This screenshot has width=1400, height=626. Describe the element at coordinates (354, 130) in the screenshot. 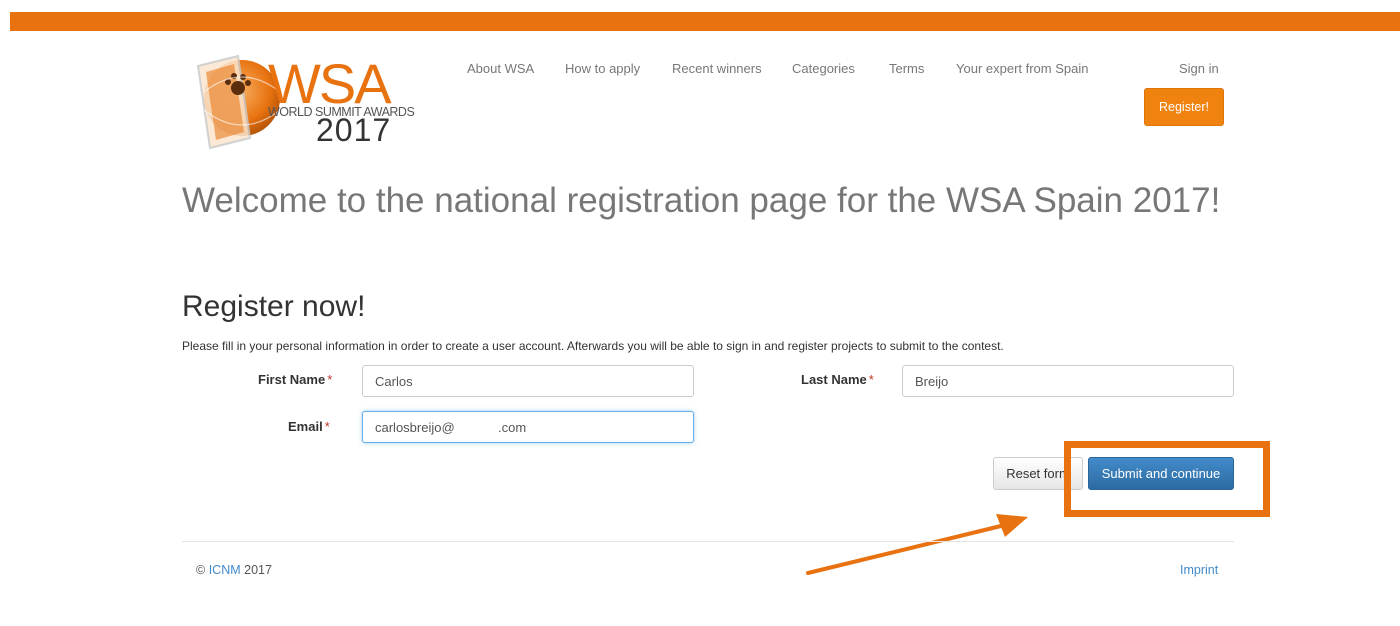

I see `logo-year: 2017` at that location.